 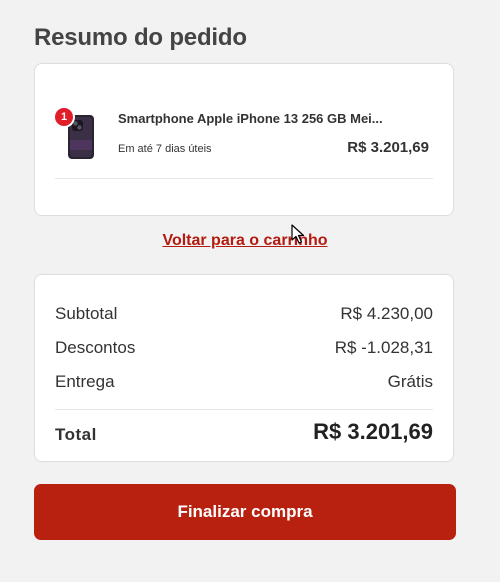 I want to click on page-title: Resumo do pedido, so click(x=140, y=37).